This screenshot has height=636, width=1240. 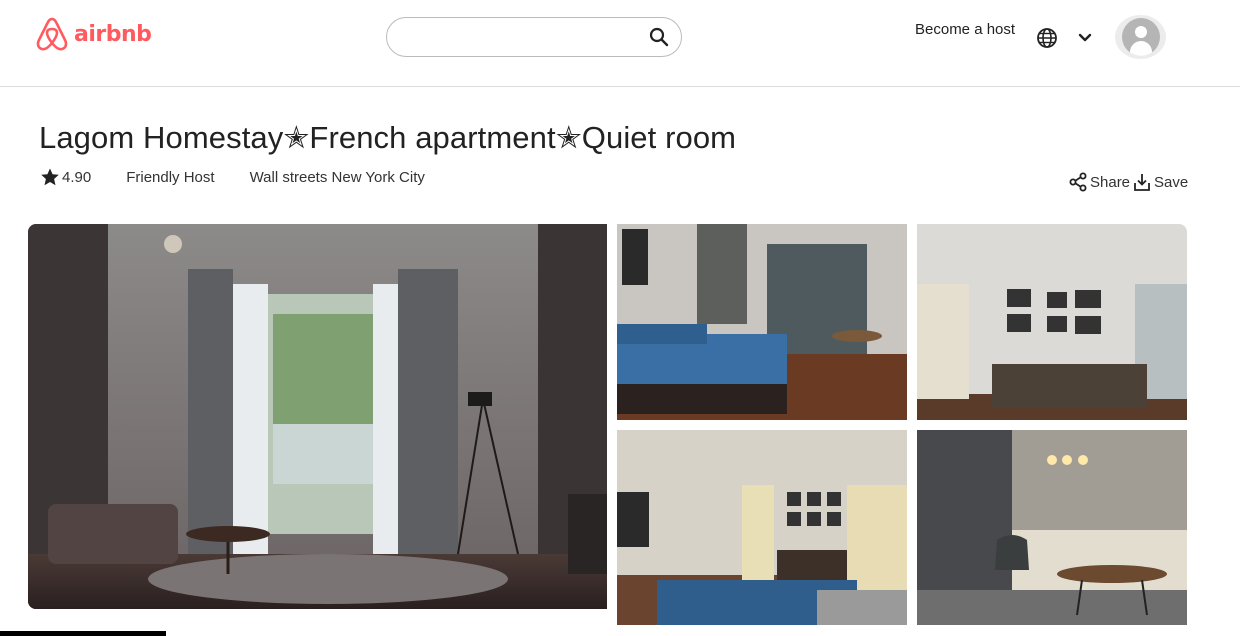 I want to click on share-label: Share, so click(x=1110, y=182).